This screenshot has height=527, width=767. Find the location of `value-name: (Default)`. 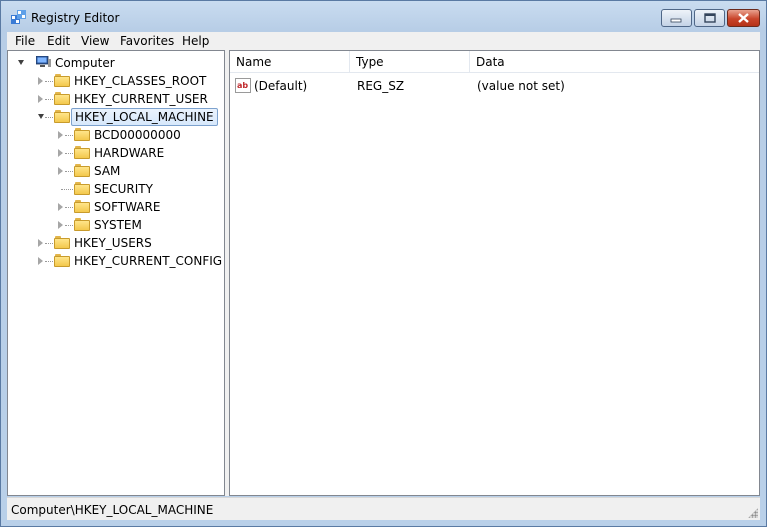

value-name: (Default) is located at coordinates (281, 86).